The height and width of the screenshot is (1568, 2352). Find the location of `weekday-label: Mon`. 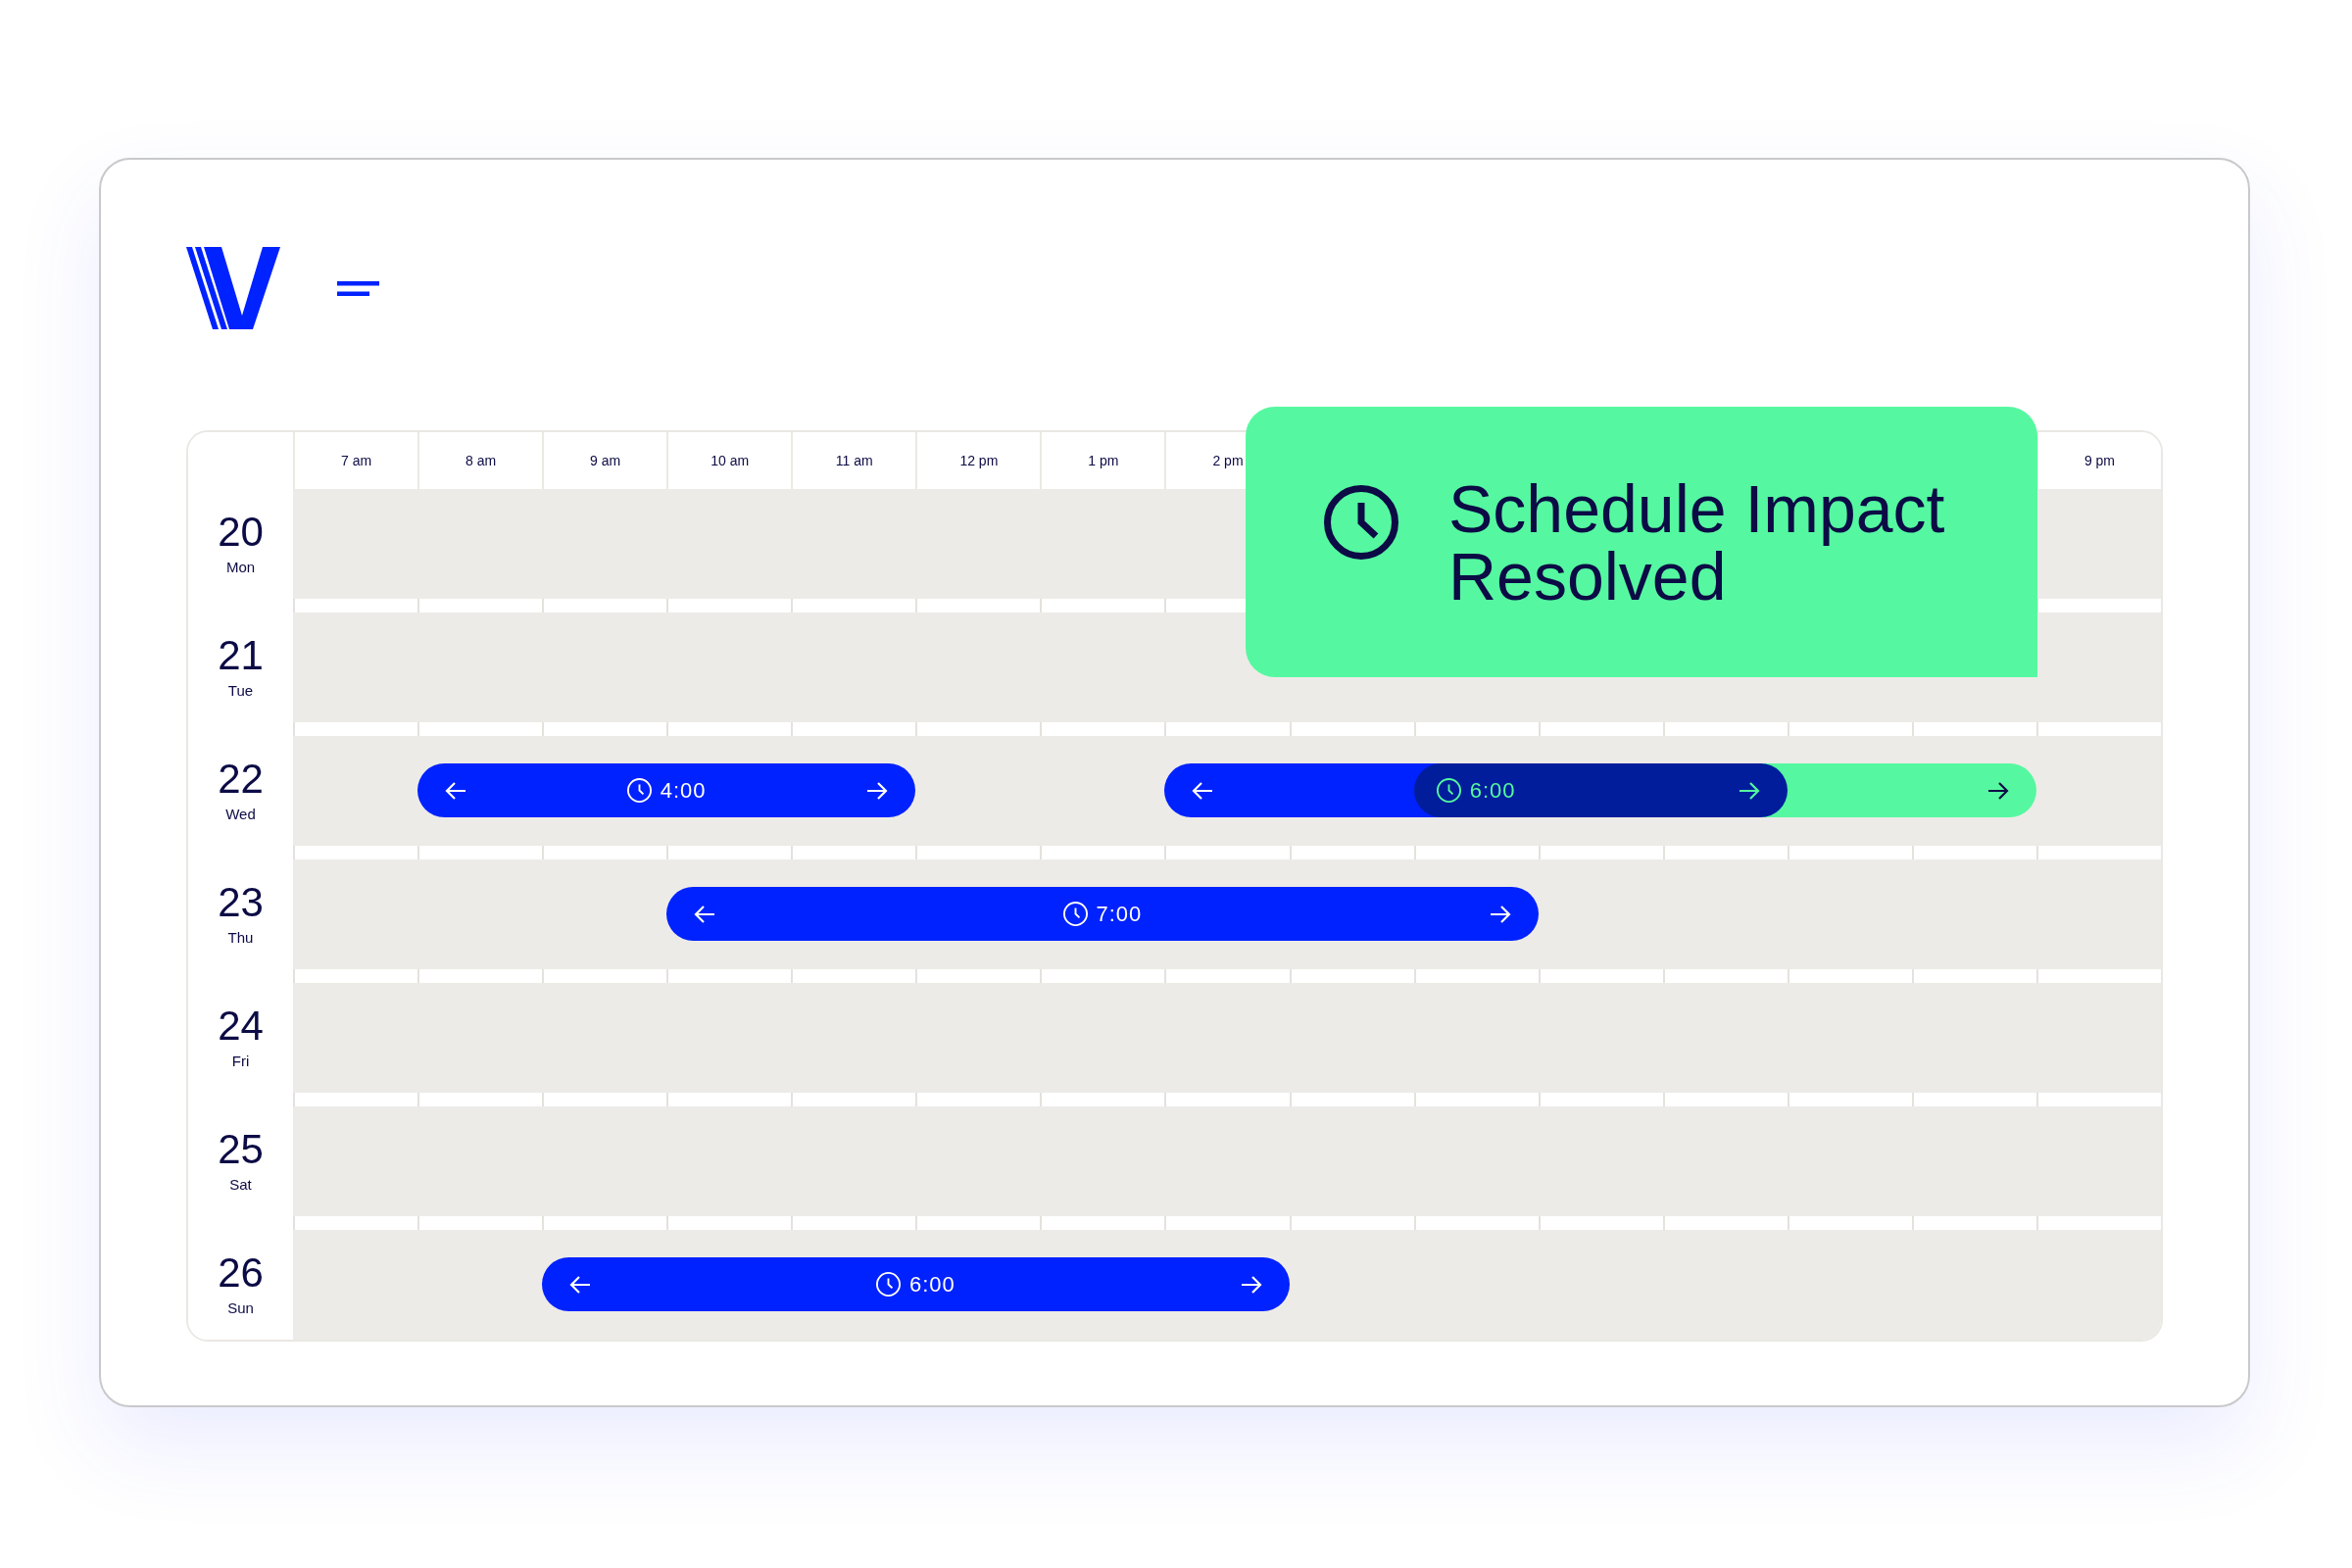

weekday-label: Mon is located at coordinates (240, 567).